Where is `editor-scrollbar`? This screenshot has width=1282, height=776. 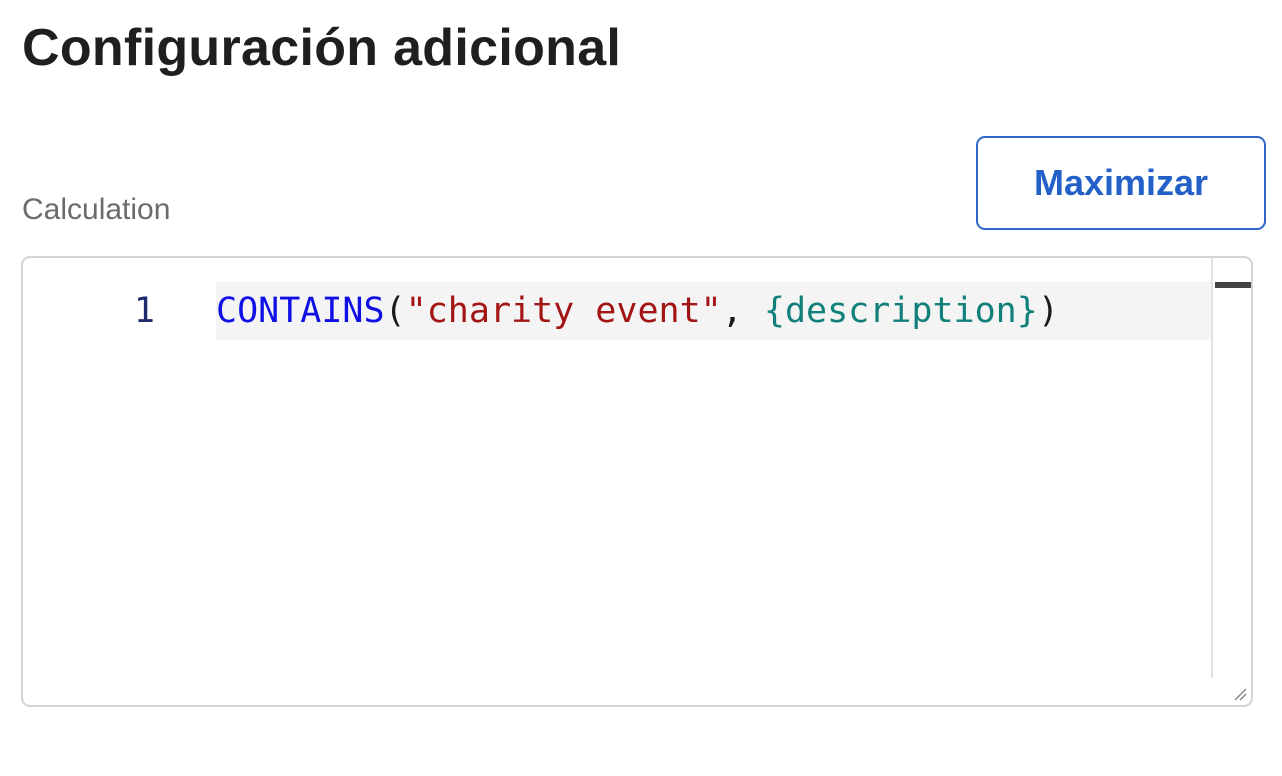 editor-scrollbar is located at coordinates (1231, 468).